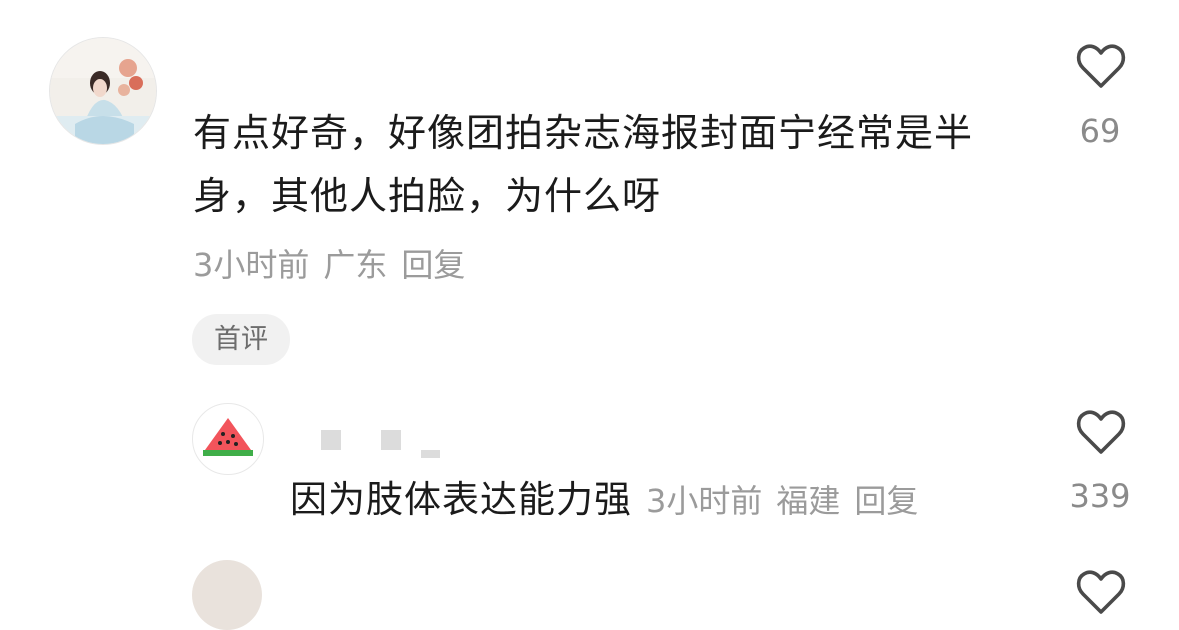 The height and width of the screenshot is (630, 1179). I want to click on like-count: 69, so click(1100, 131).